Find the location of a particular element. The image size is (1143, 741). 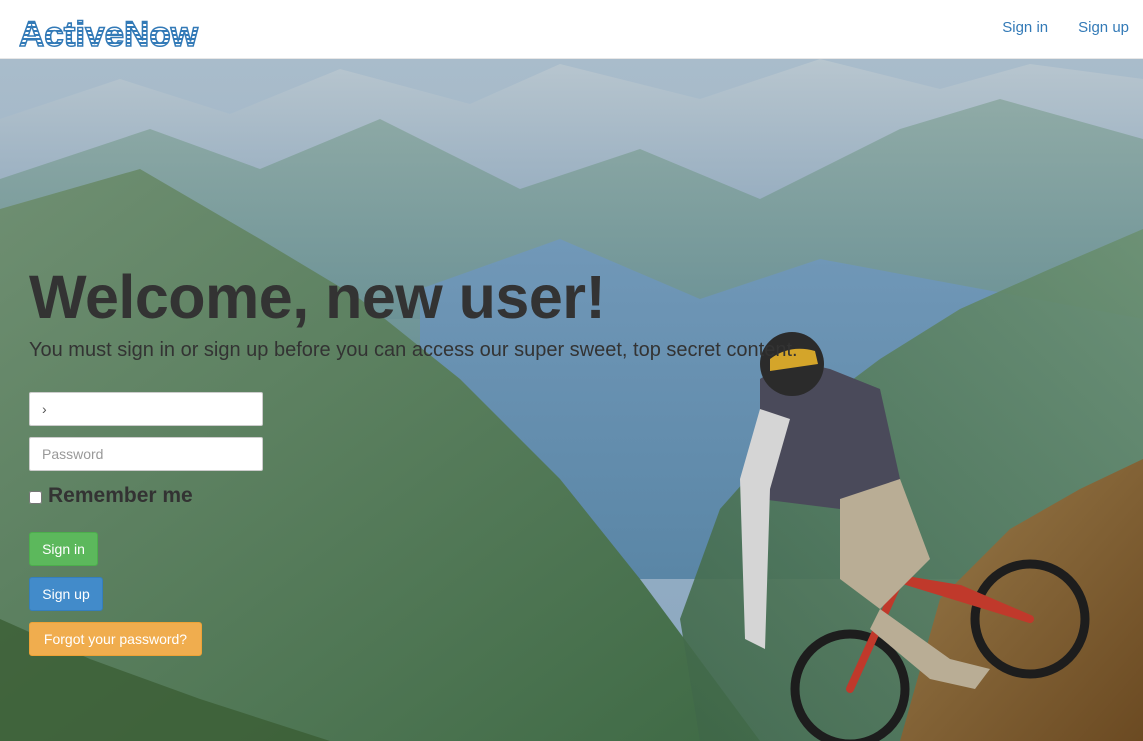

remember-me-label: Remember me is located at coordinates (120, 496).